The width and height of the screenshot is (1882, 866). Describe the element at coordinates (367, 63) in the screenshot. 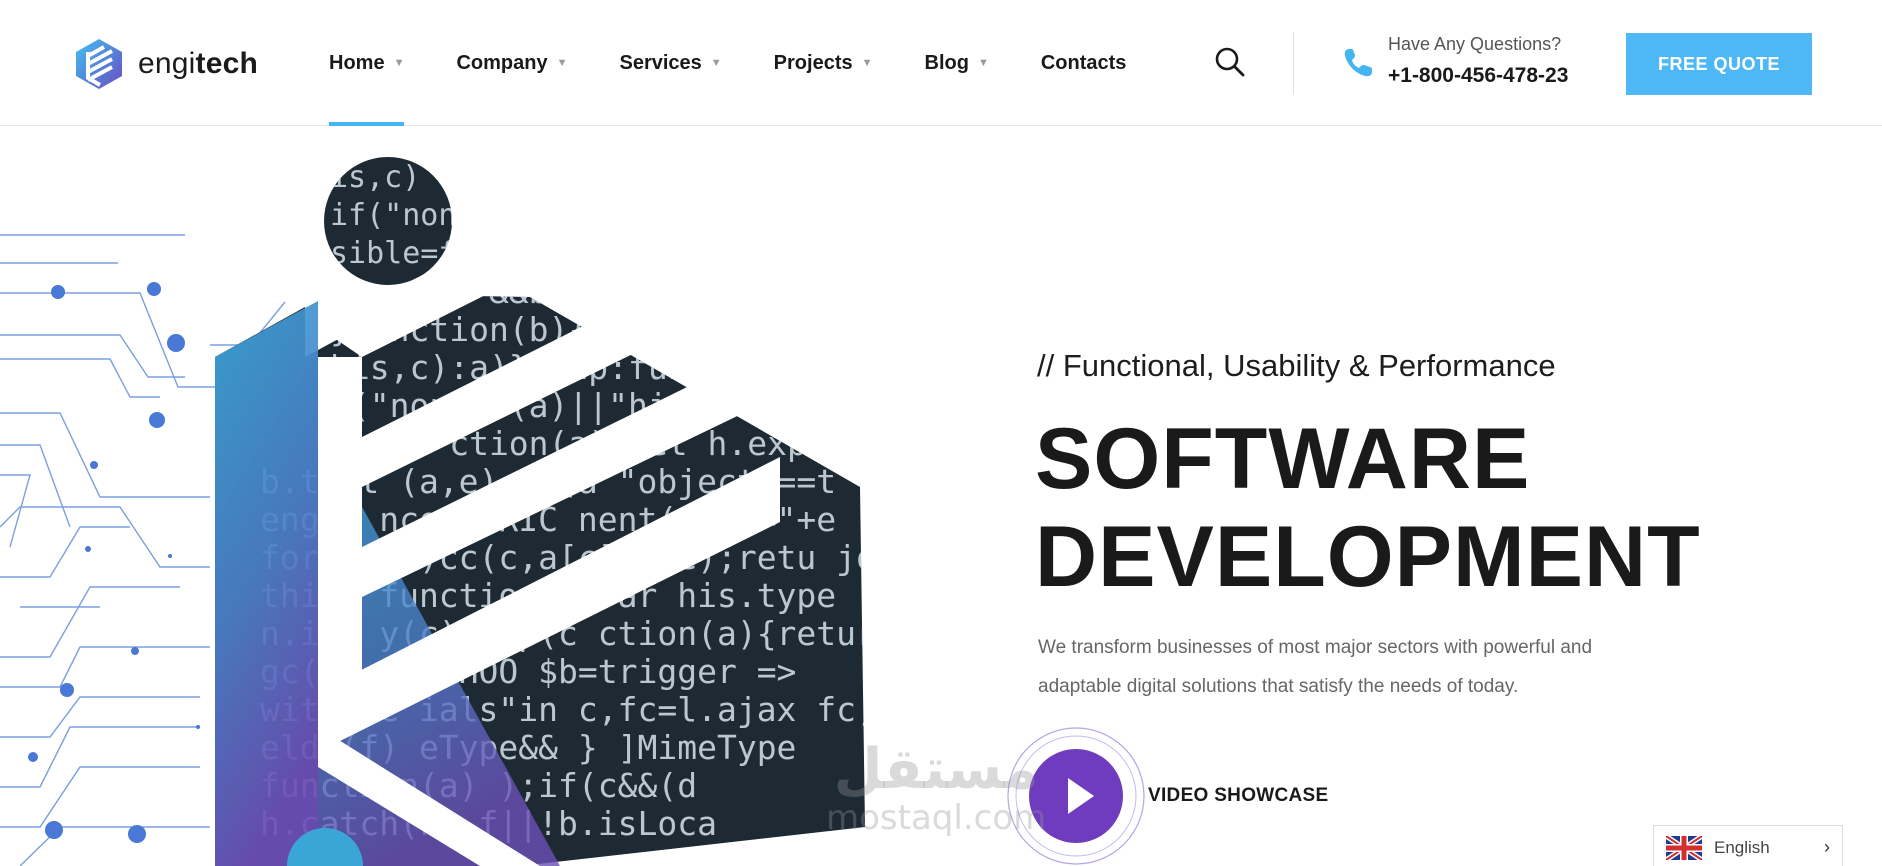

I see `nav-home: Home ▼` at that location.